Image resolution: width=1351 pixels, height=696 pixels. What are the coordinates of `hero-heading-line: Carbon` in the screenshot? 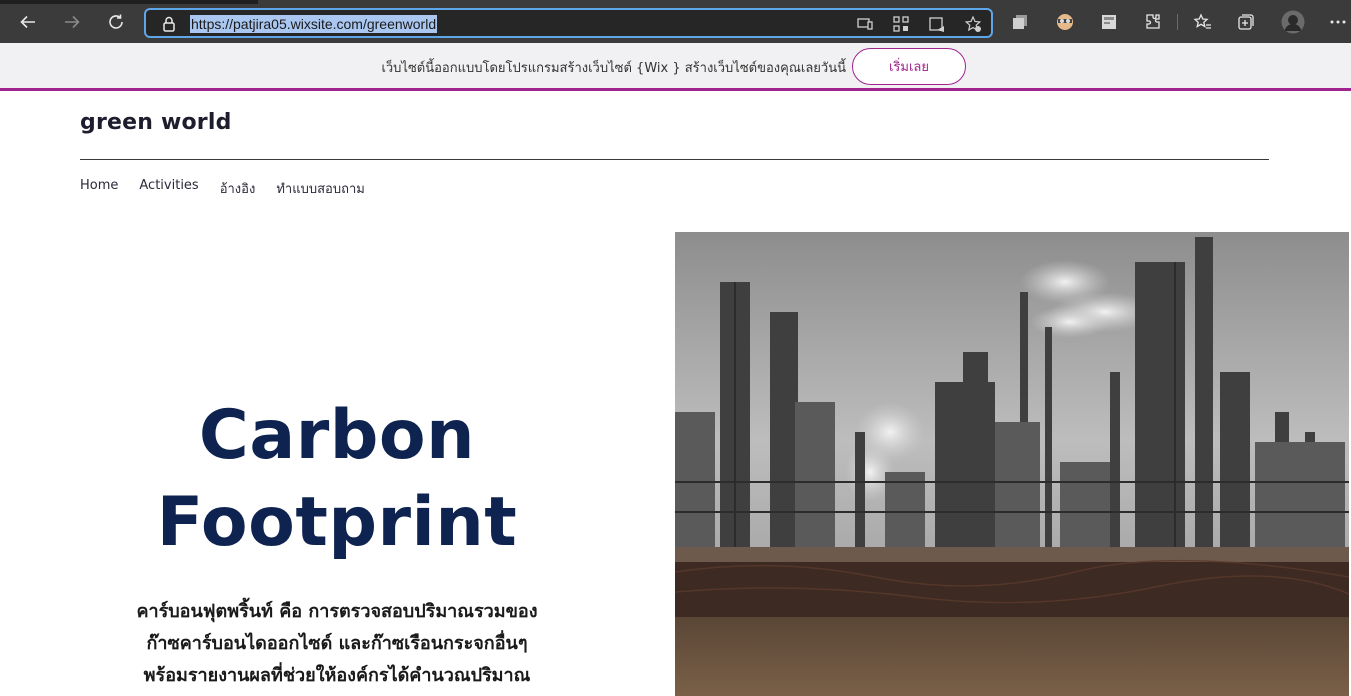 It's located at (337, 435).